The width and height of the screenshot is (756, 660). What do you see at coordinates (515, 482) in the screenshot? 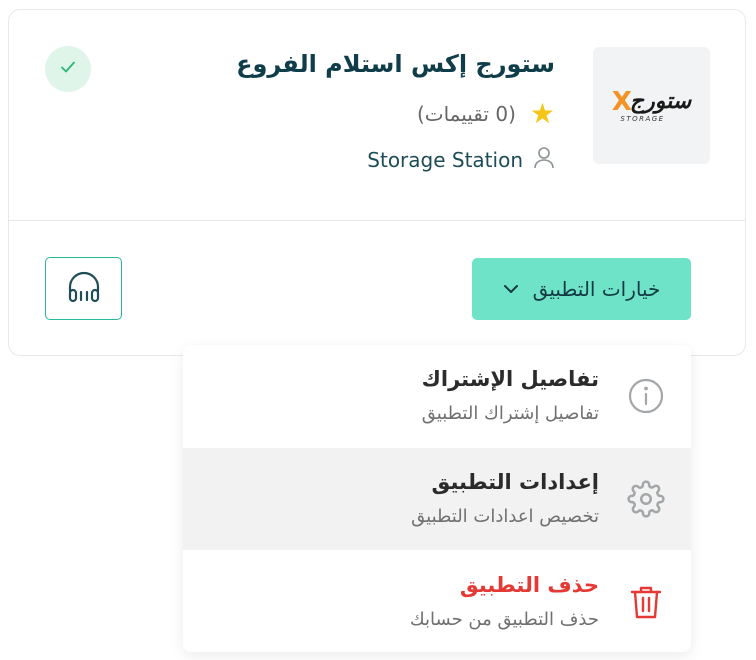
I see `menu-item-title: إعدادات التطبيق` at bounding box center [515, 482].